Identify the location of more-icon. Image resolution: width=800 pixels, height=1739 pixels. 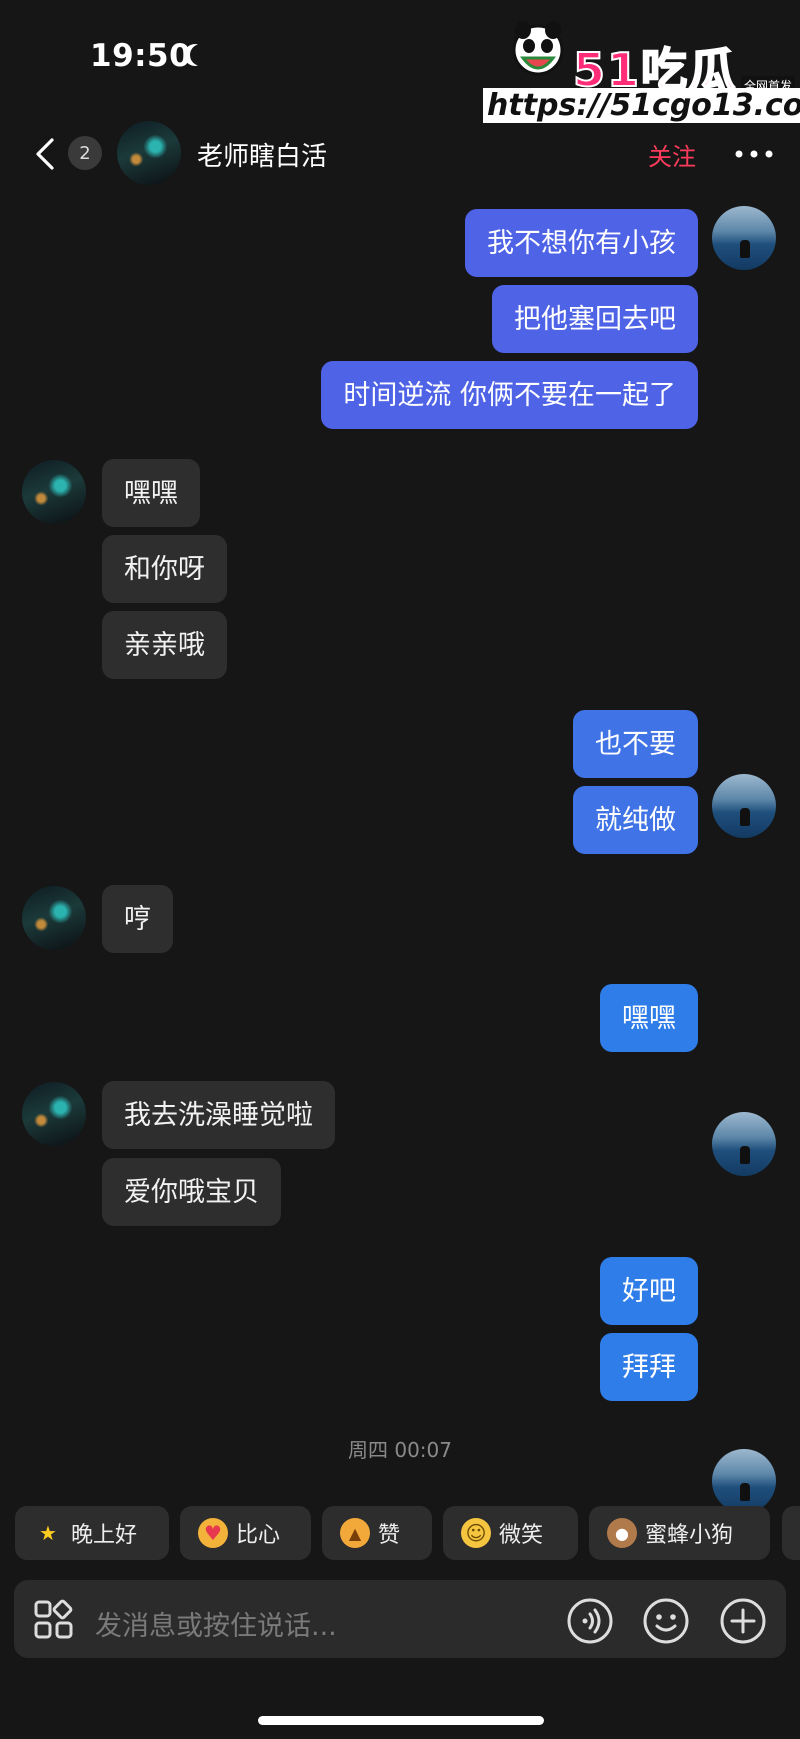
(754, 154).